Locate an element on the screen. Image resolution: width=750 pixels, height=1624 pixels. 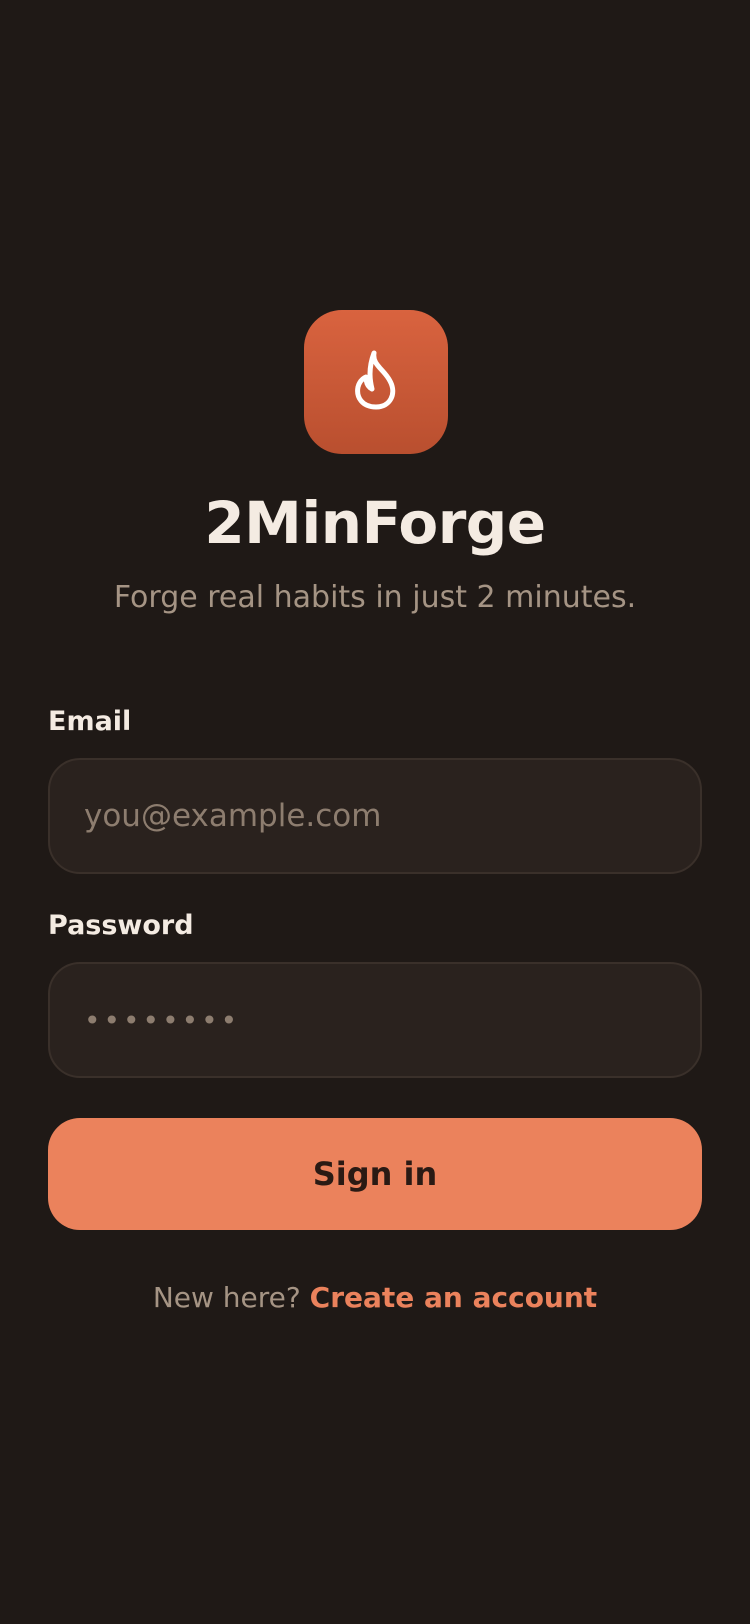
create-account-link: Create an account is located at coordinates (454, 1297).